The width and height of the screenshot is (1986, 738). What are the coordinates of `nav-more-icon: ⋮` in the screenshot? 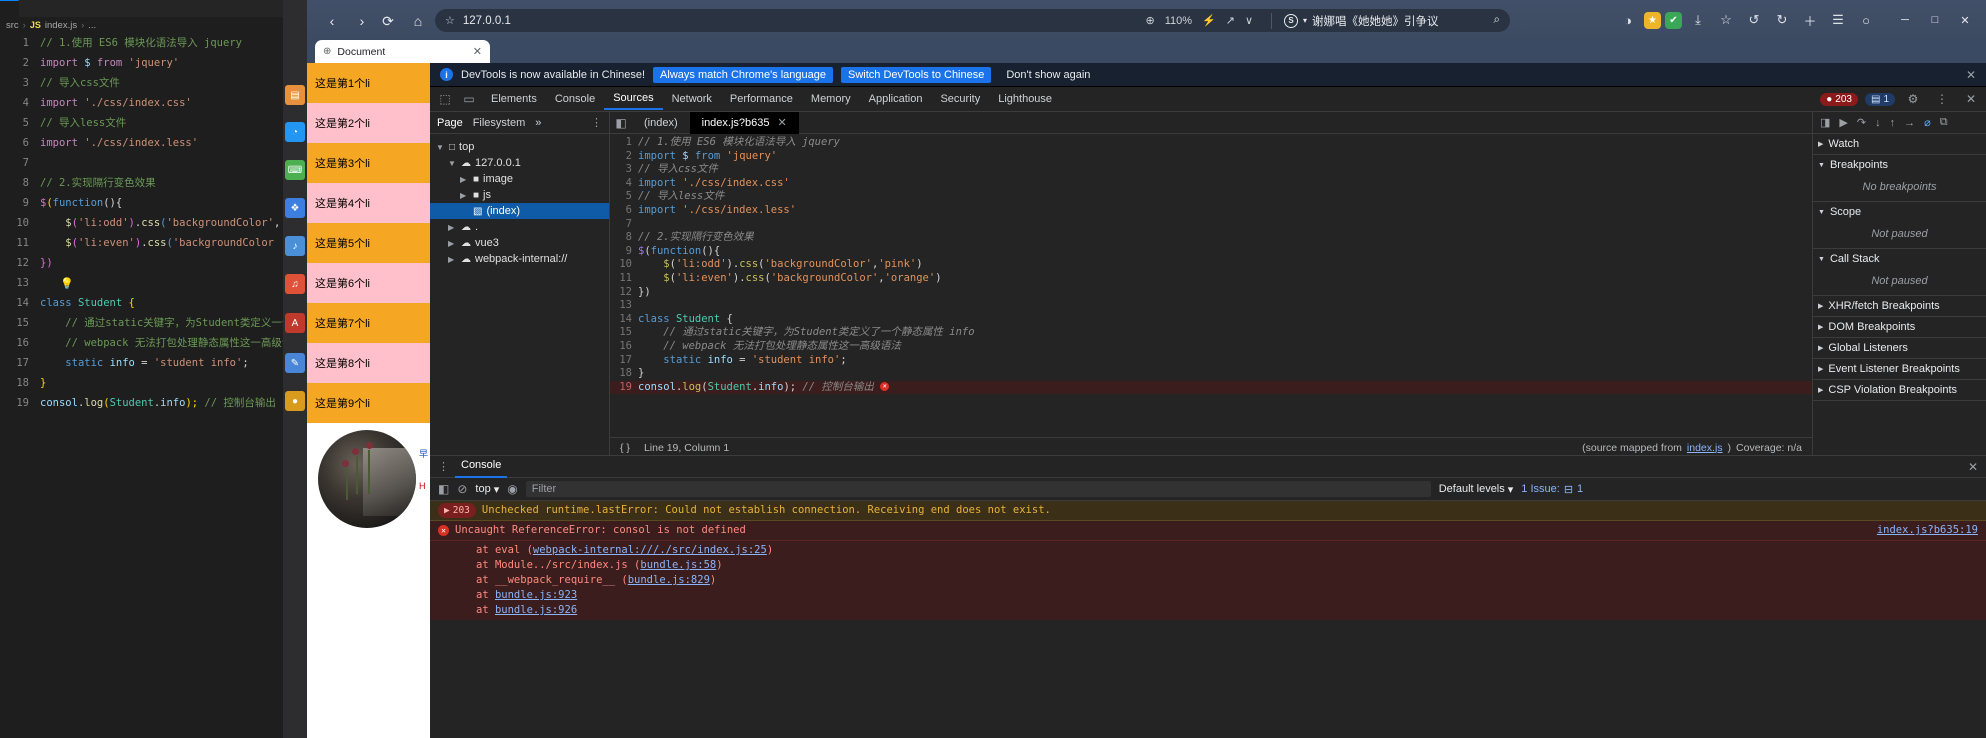 It's located at (596, 122).